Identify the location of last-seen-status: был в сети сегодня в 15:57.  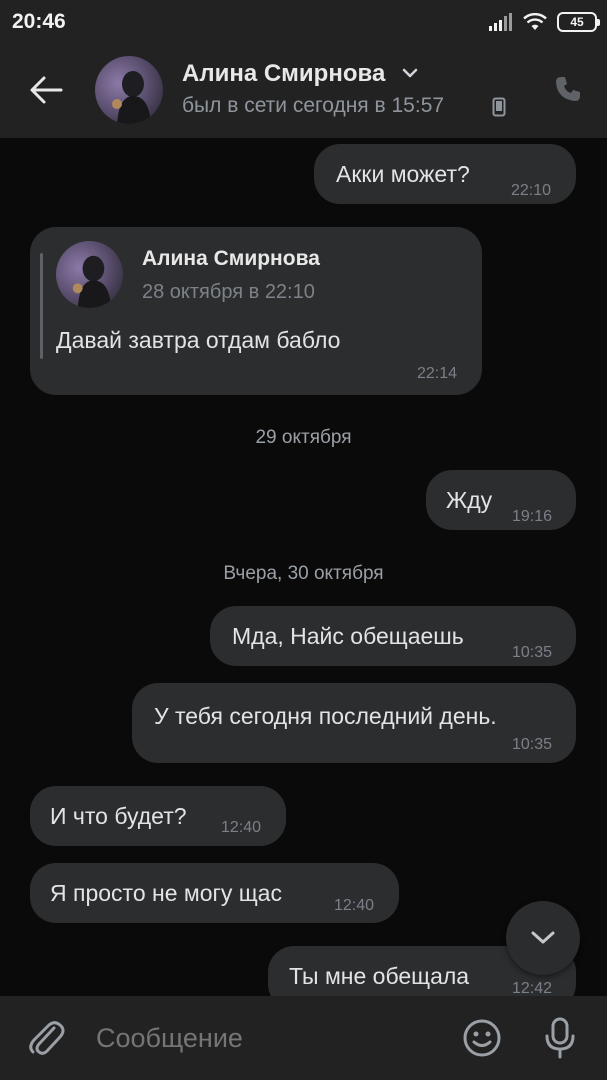
(313, 105).